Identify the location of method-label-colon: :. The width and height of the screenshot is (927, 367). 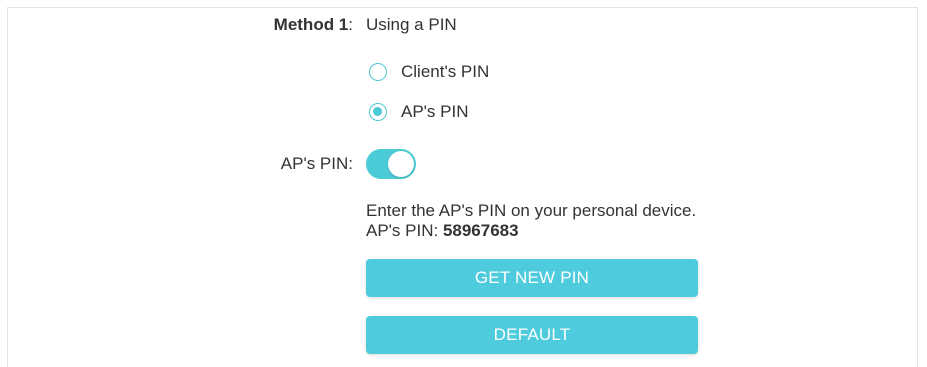
(350, 24).